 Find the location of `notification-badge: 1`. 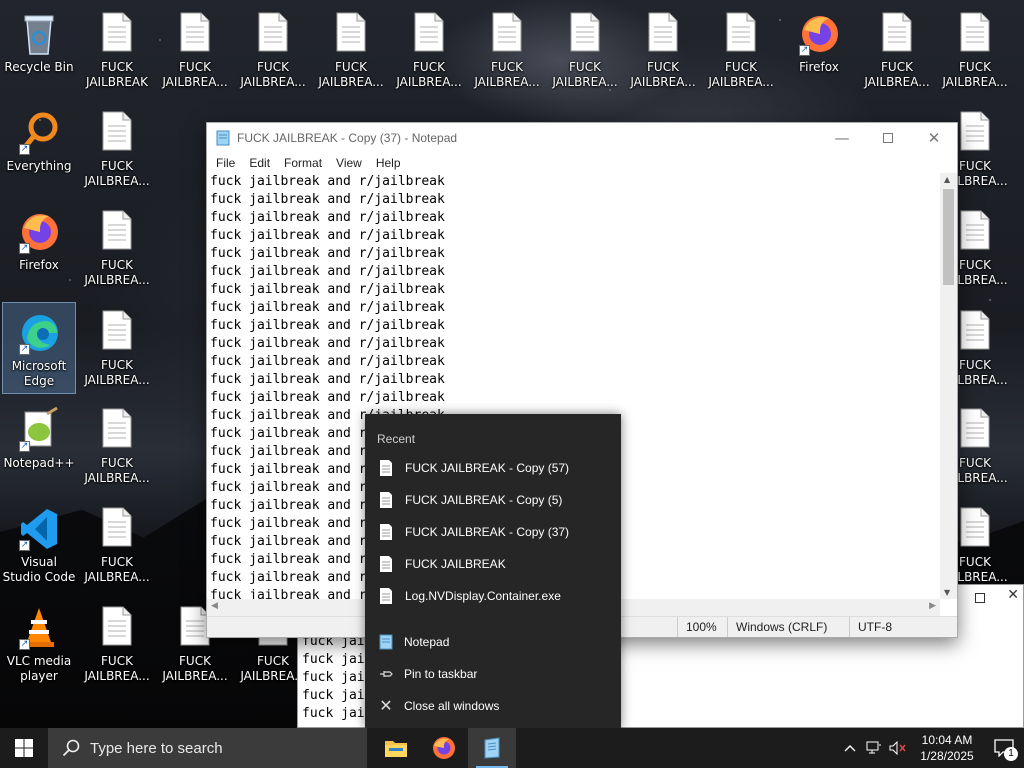

notification-badge: 1 is located at coordinates (1011, 754).